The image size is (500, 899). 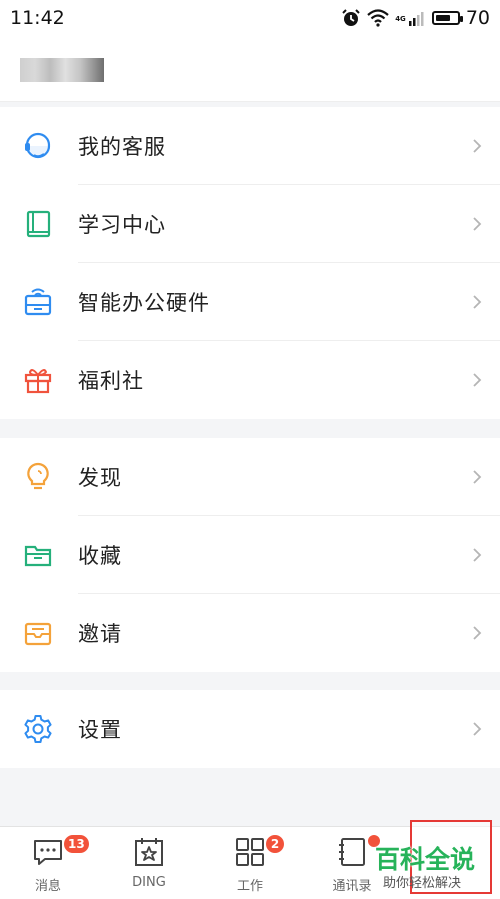 What do you see at coordinates (477, 18) in the screenshot?
I see `battery-percent: 70` at bounding box center [477, 18].